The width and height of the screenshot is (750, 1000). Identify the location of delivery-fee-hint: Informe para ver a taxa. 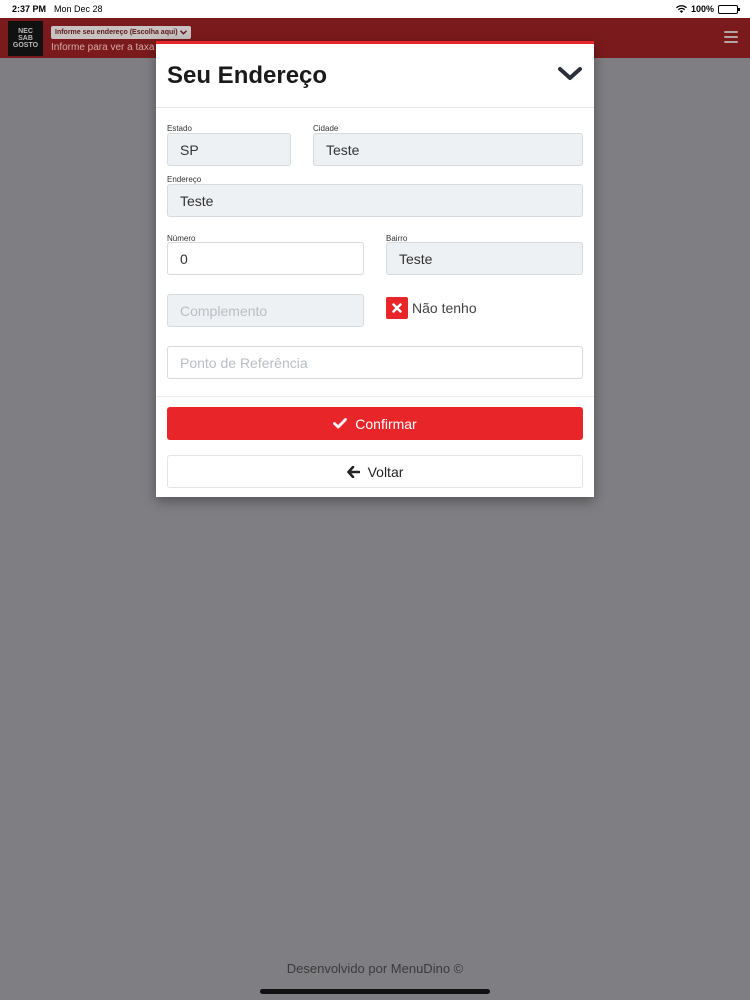
(103, 47).